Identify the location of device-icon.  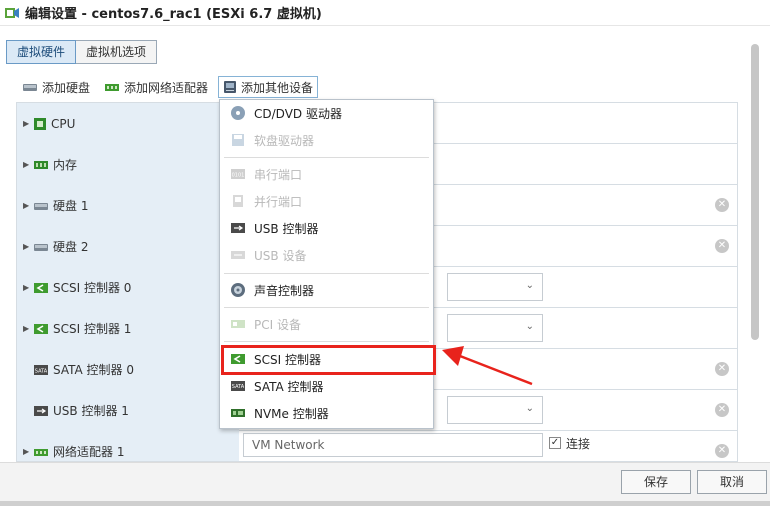
(230, 87).